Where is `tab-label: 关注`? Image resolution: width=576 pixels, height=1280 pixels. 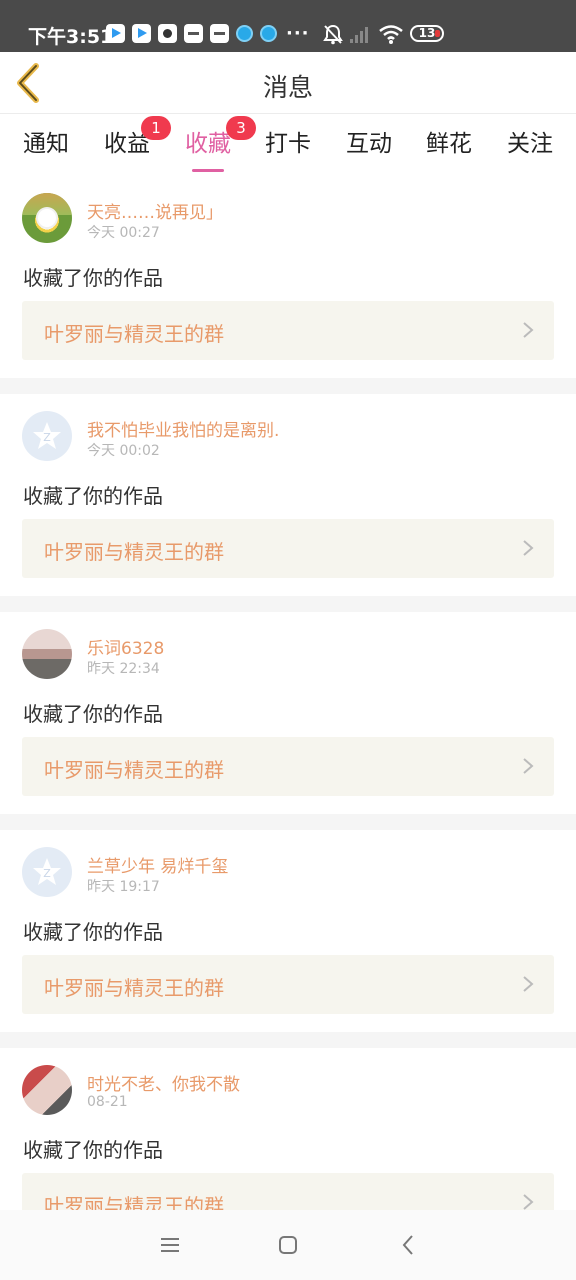
tab-label: 关注 is located at coordinates (530, 144).